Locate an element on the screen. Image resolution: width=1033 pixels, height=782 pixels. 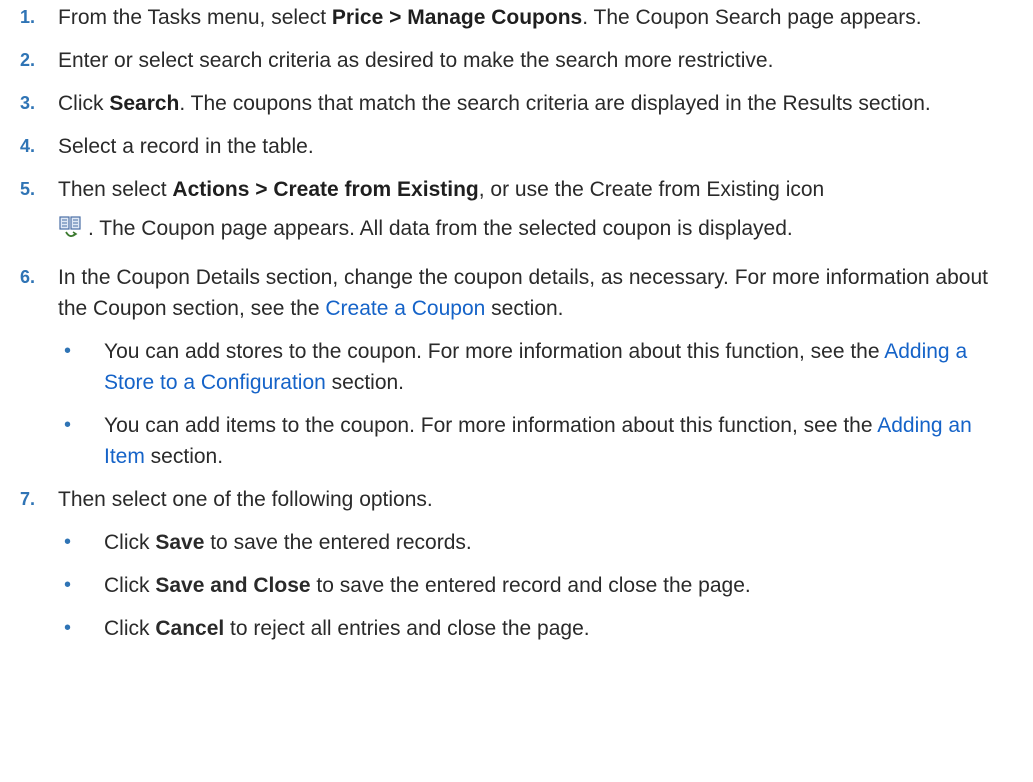
step-4: 4. Select a record in the table. is located at coordinates (516, 146).